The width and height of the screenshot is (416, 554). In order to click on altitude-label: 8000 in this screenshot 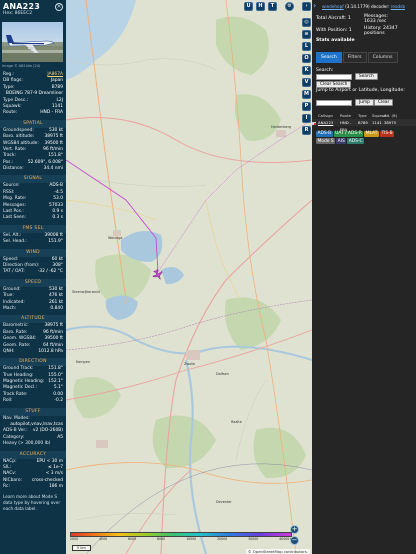, I will do `click(161, 539)`.